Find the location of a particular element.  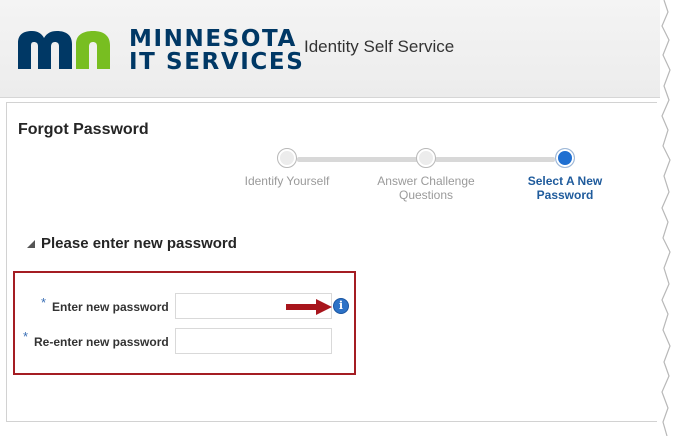

mn-logo-icon is located at coordinates (64, 50).